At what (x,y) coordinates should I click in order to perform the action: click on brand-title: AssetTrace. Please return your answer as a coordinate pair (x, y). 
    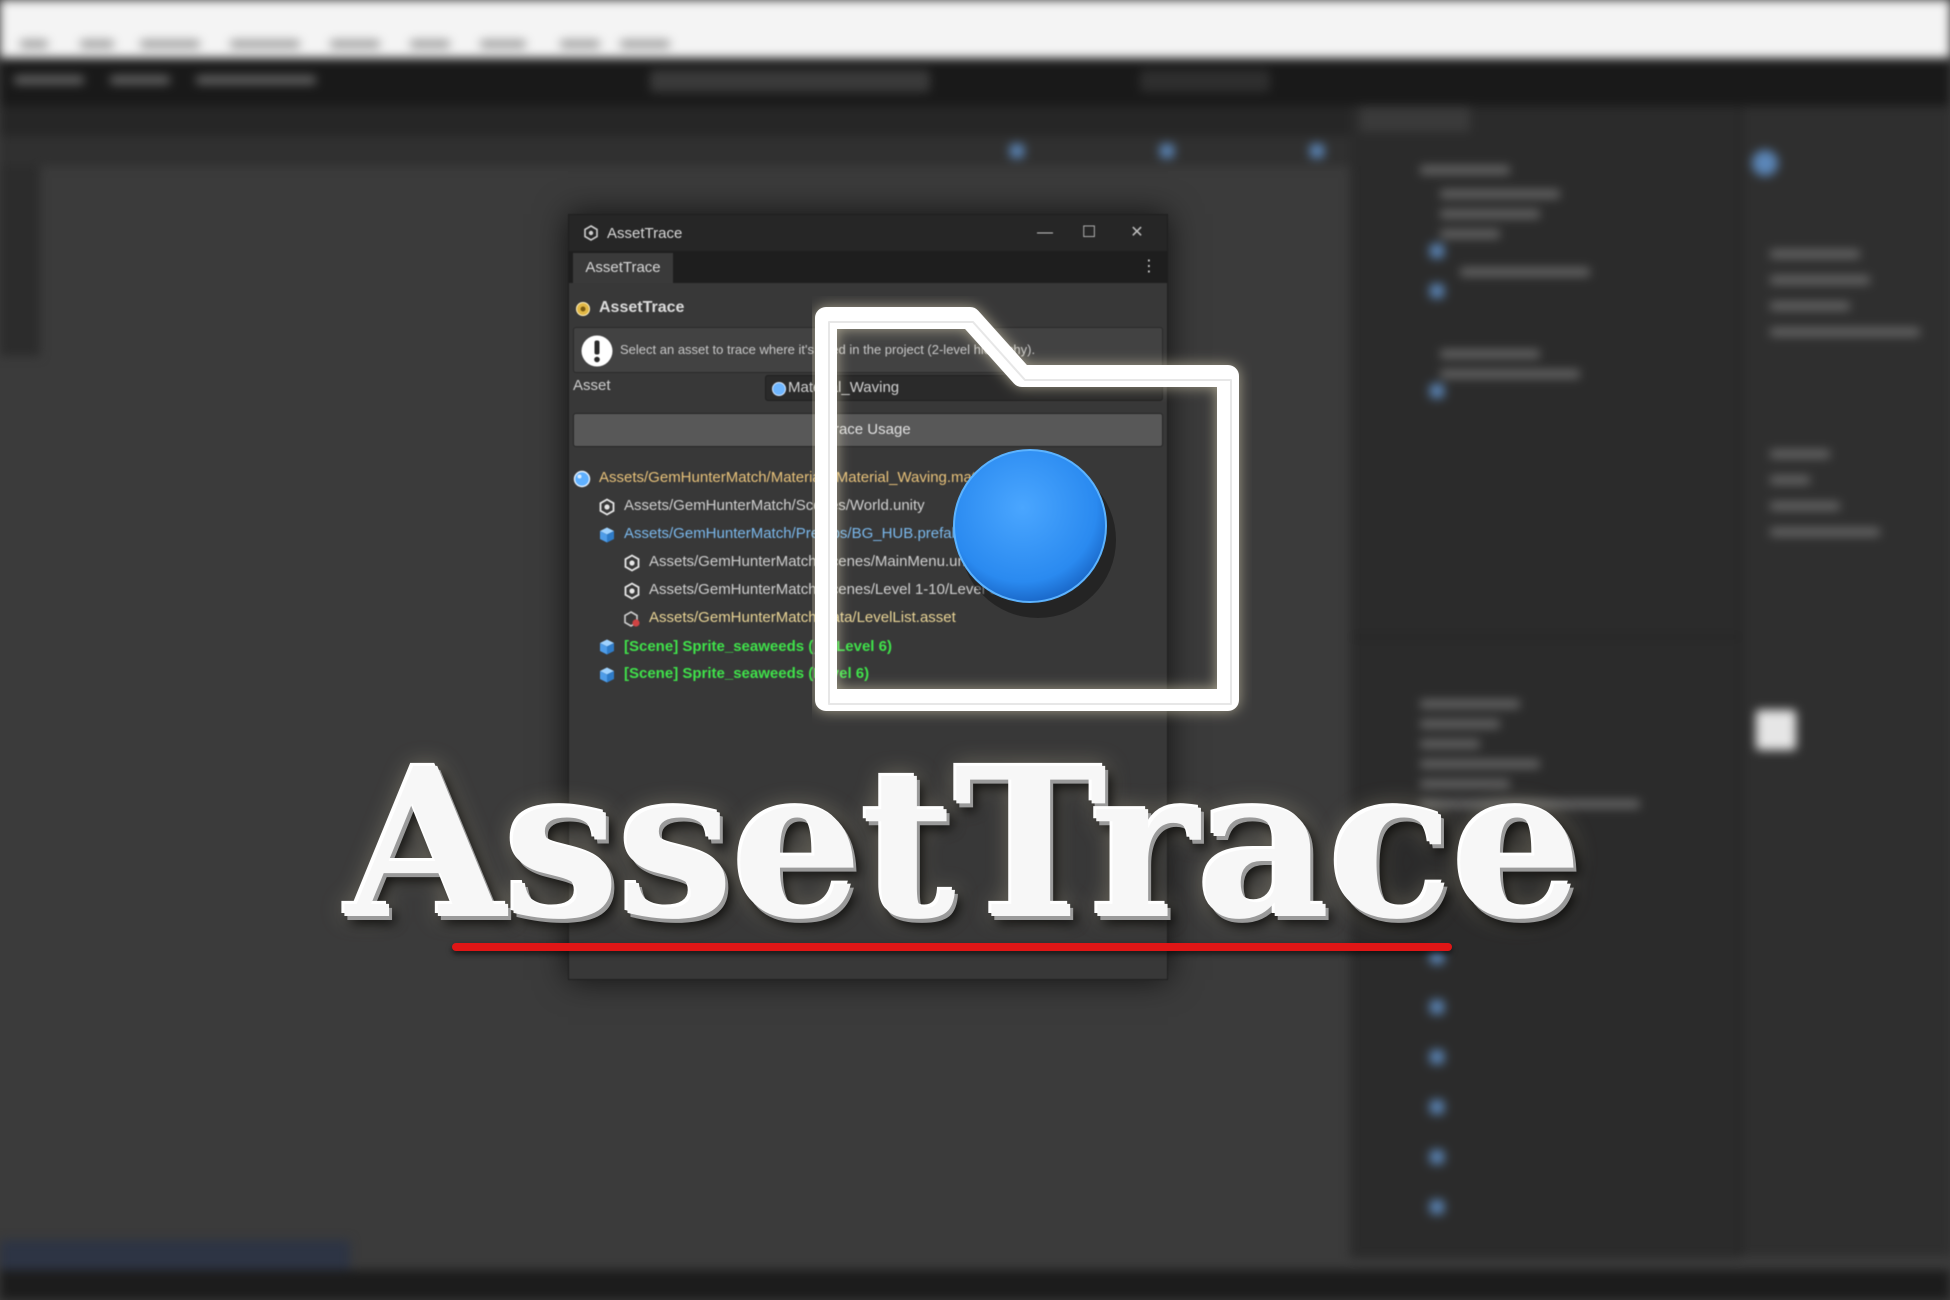
    Looking at the image, I should click on (964, 844).